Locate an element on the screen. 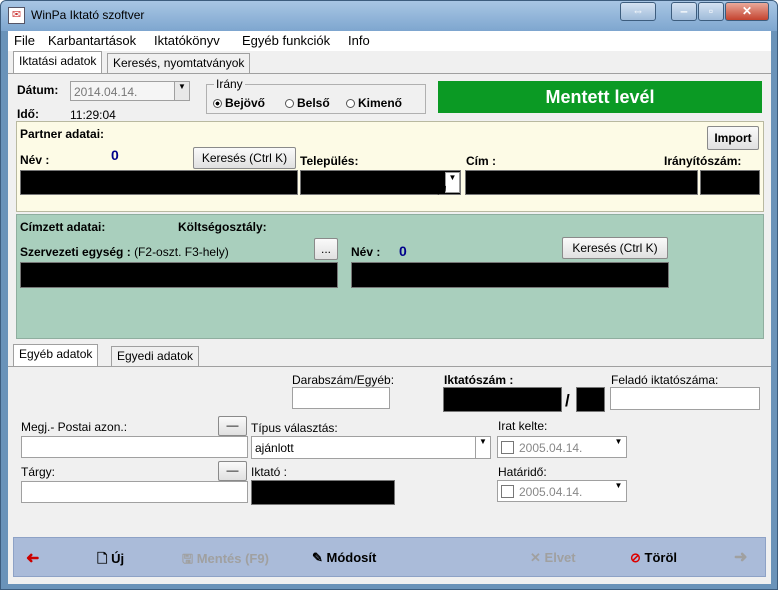 This screenshot has height=590, width=778. targy-field is located at coordinates (134, 492).